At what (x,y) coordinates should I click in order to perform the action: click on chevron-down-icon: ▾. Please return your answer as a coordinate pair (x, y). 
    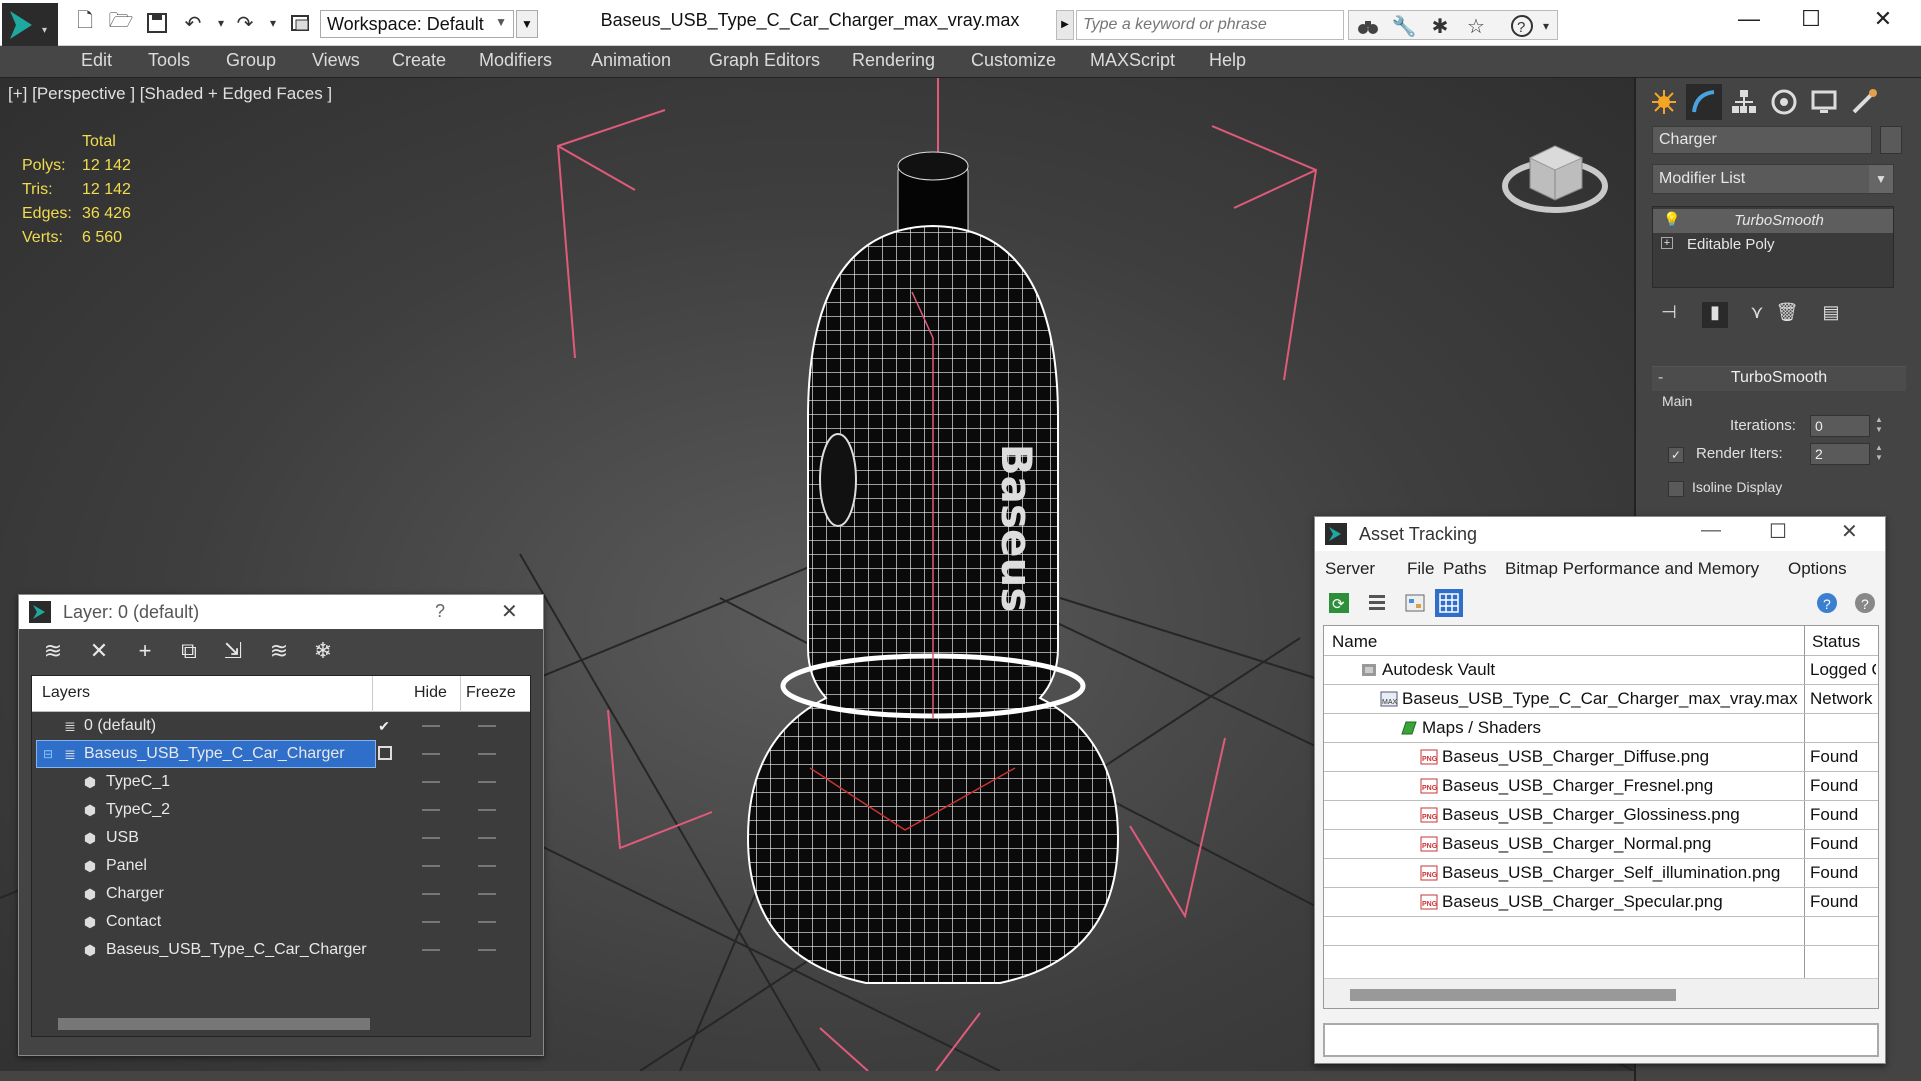
    Looking at the image, I should click on (1546, 26).